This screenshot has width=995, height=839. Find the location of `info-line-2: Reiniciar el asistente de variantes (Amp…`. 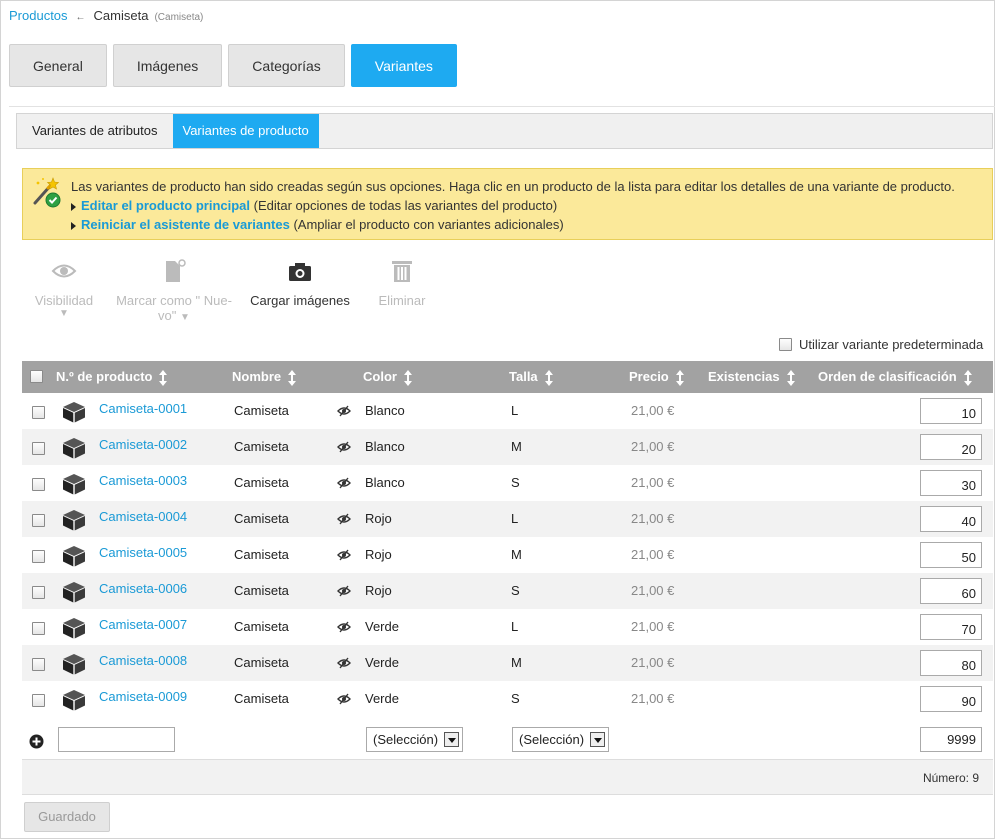

info-line-2: Reiniciar el asistente de variantes (Amp… is located at coordinates (513, 224).